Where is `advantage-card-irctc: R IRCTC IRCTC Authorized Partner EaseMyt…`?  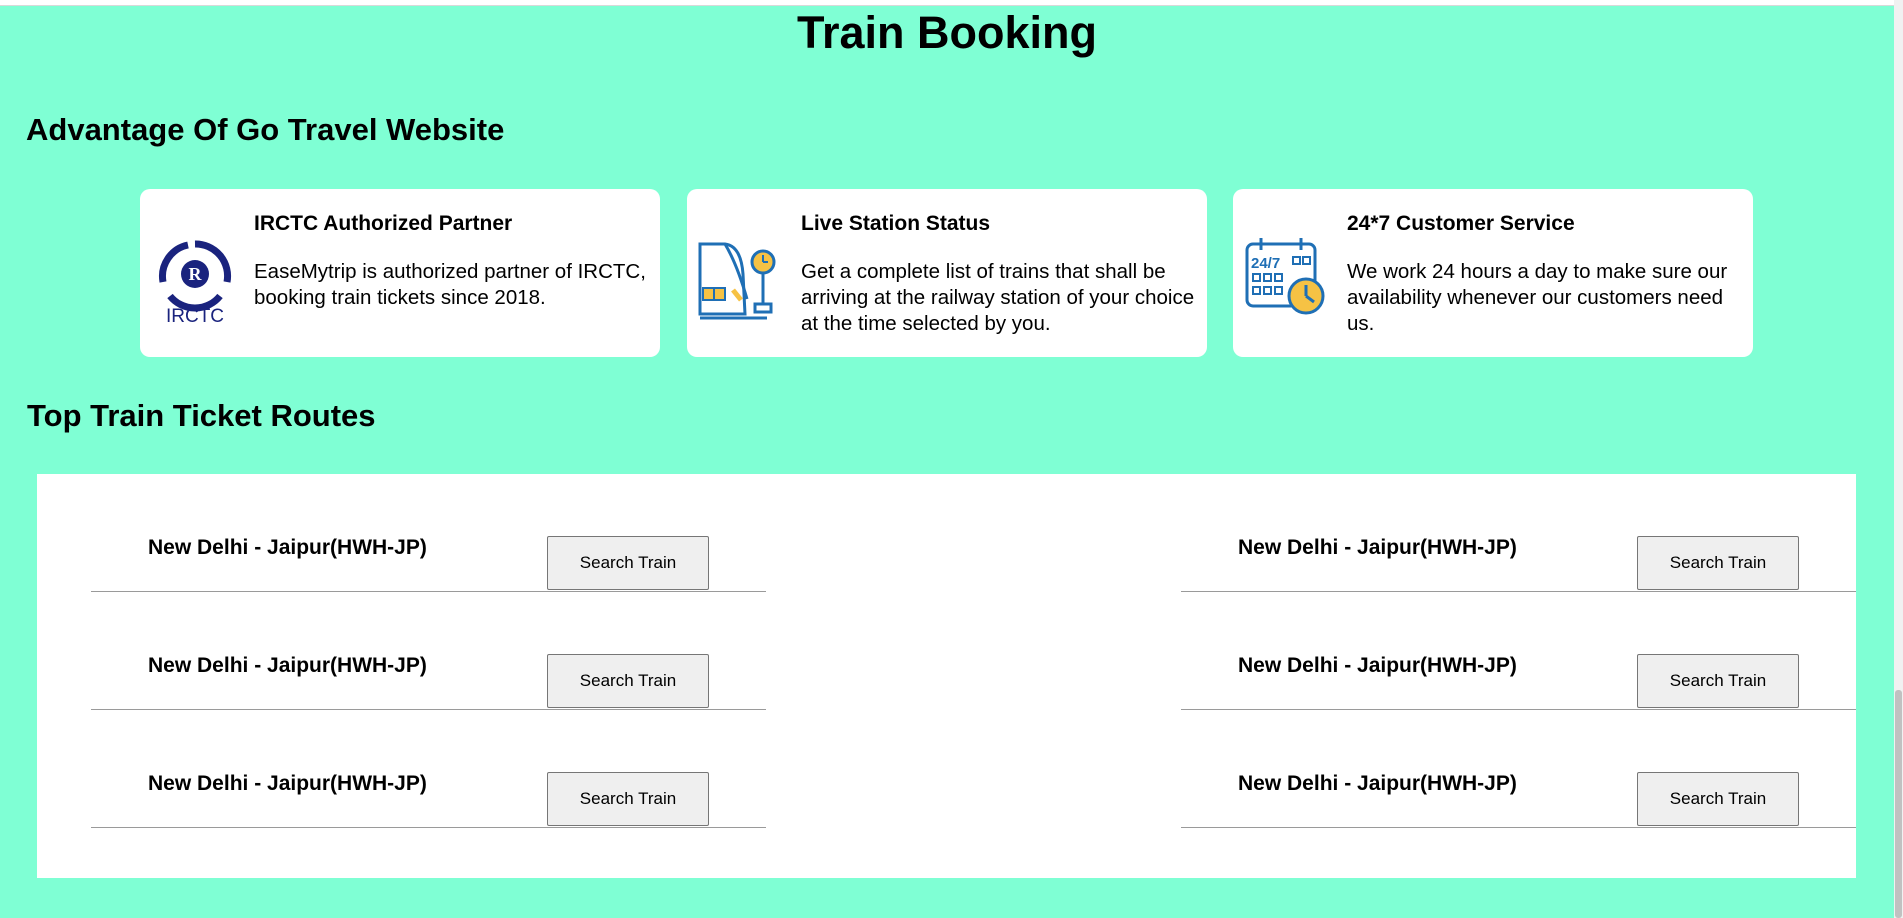
advantage-card-irctc: R IRCTC IRCTC Authorized Partner EaseMyt… is located at coordinates (400, 273).